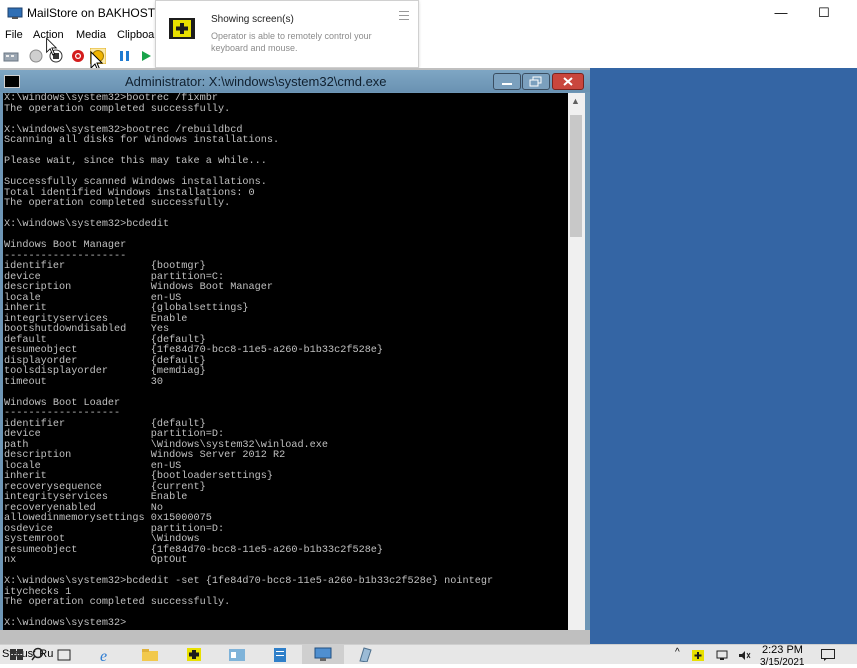 The height and width of the screenshot is (668, 857). I want to click on console-line: description Windows Server 2012 R2, so click(145, 455).